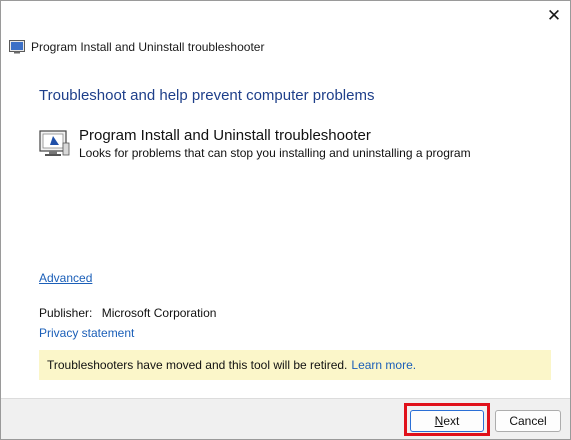  I want to click on next-button: Next, so click(447, 421).